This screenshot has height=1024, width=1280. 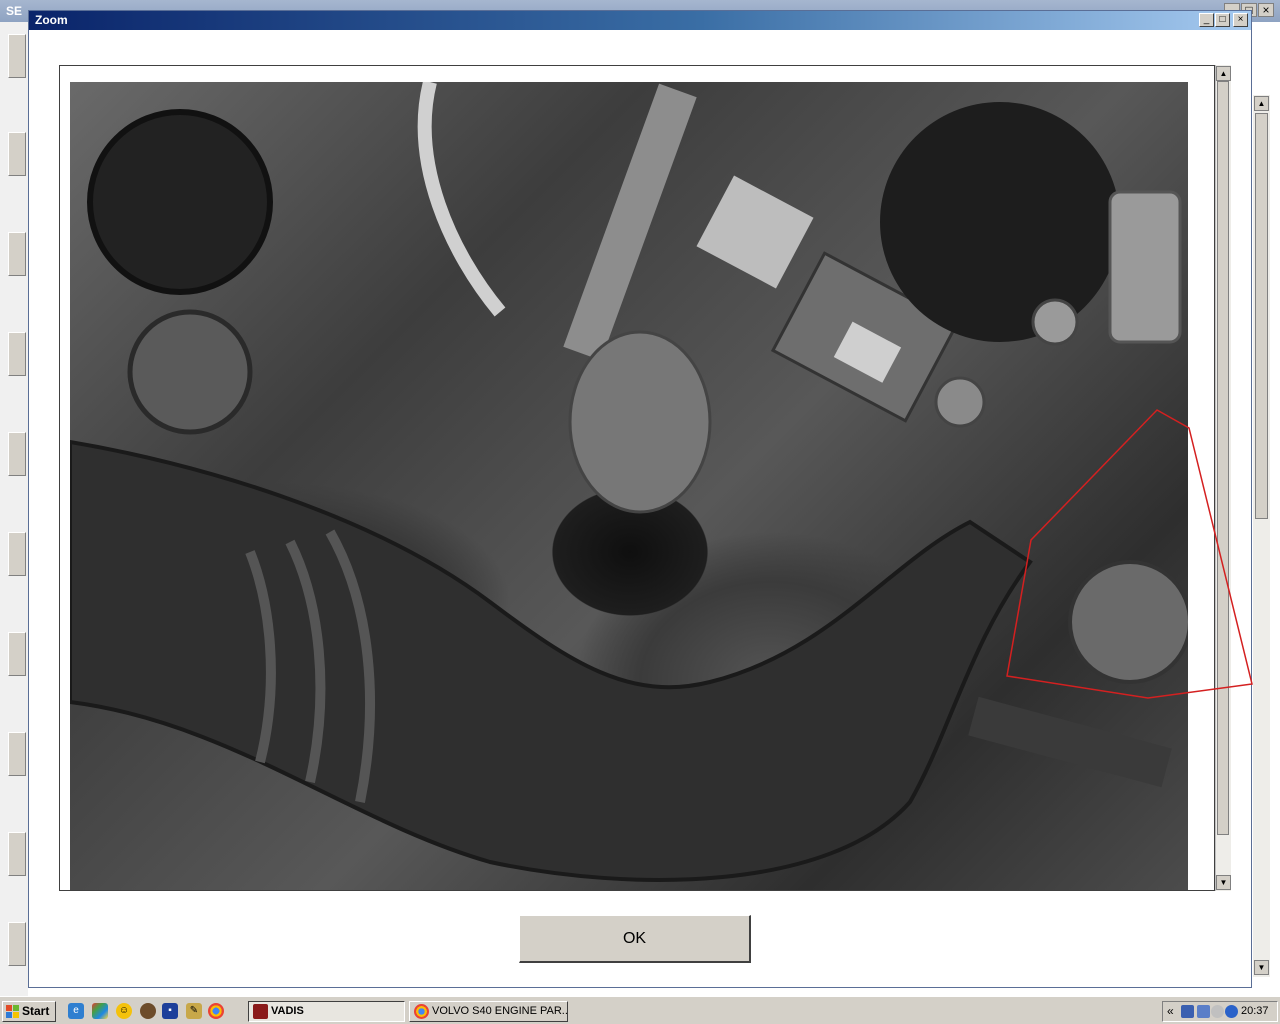 What do you see at coordinates (51, 20) in the screenshot?
I see `zoom-title: Zoom` at bounding box center [51, 20].